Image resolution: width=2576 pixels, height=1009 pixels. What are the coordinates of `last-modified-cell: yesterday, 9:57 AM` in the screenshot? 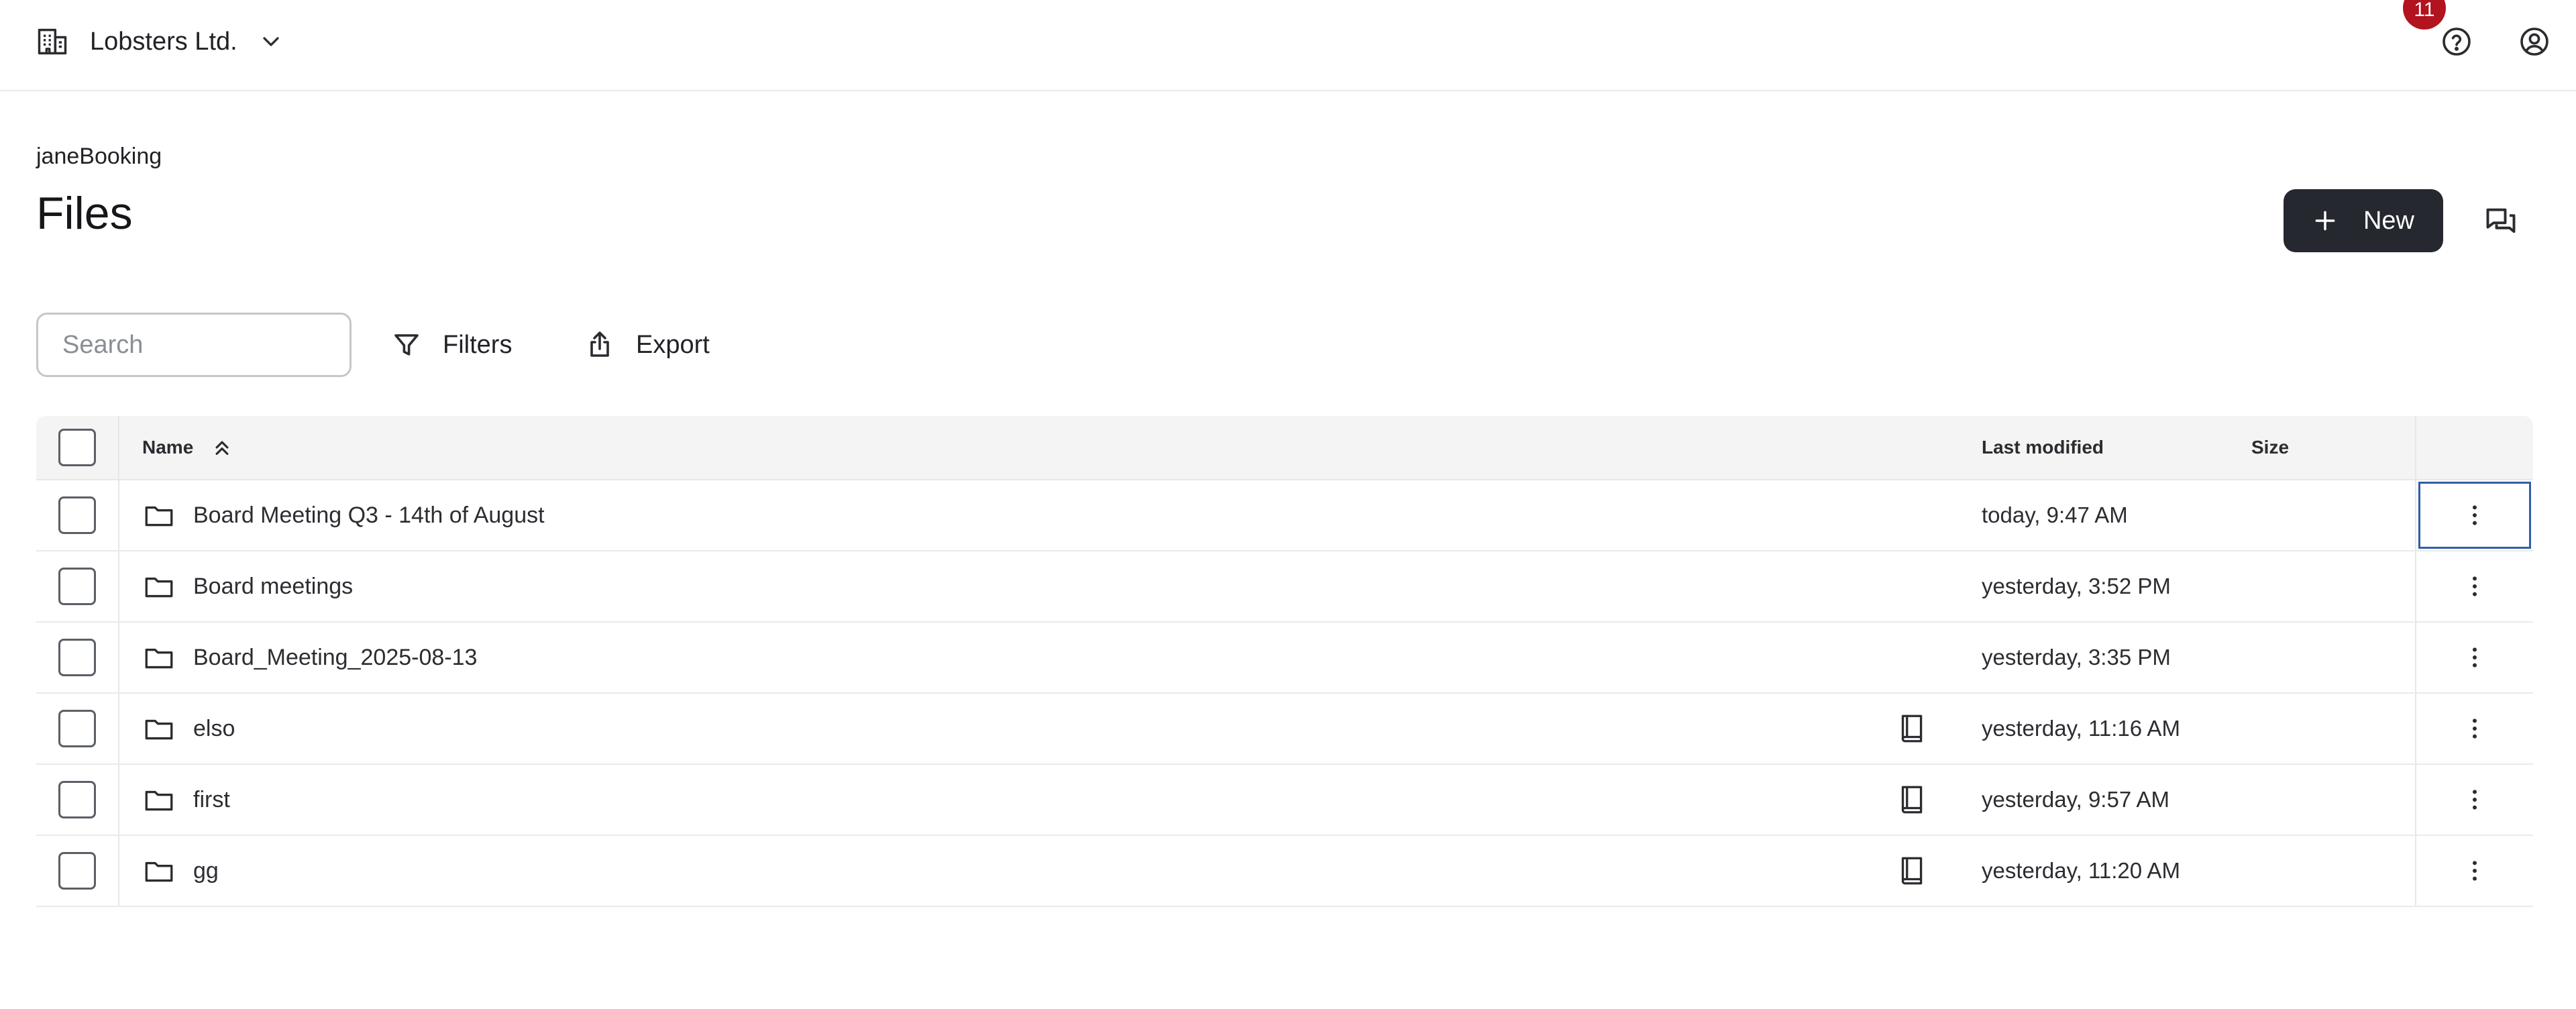 It's located at (2076, 799).